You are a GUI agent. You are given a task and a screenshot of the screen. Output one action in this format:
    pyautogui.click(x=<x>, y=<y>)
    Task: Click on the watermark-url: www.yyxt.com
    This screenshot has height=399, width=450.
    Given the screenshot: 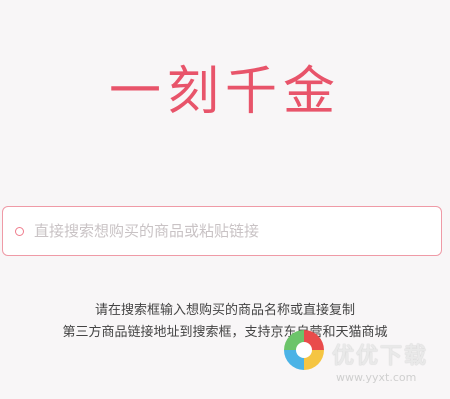 What is the action you would take?
    pyautogui.click(x=376, y=377)
    